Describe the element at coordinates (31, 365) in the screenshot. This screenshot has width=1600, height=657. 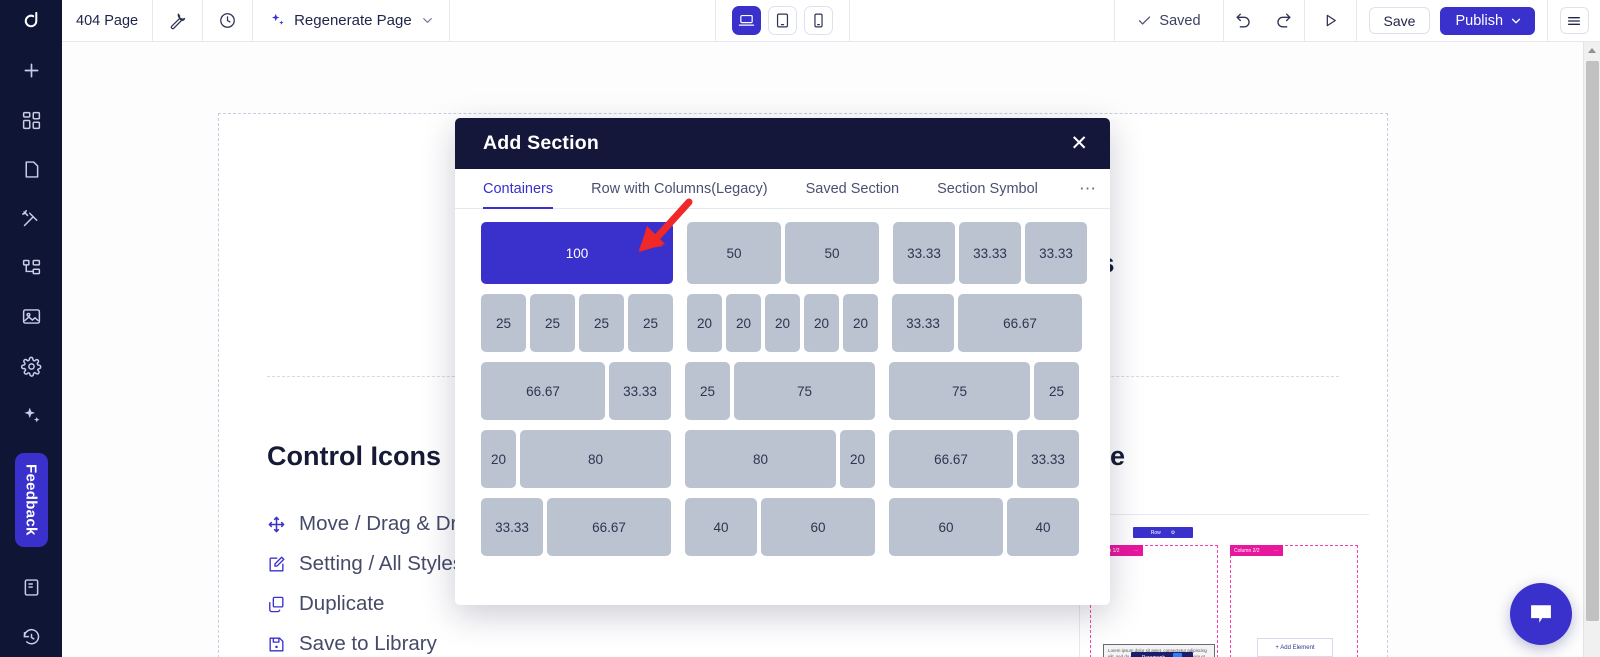
I see `sidebar-item-settings` at that location.